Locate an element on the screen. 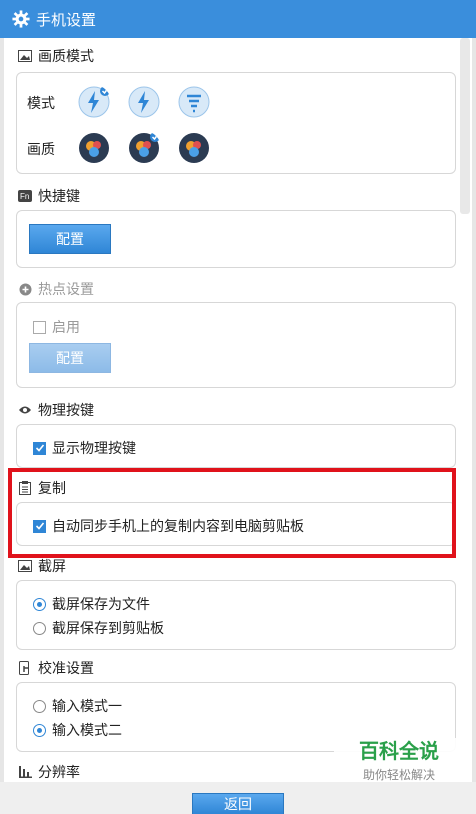 This screenshot has width=476, height=814. section-shortcut-title: 快捷键 is located at coordinates (59, 196).